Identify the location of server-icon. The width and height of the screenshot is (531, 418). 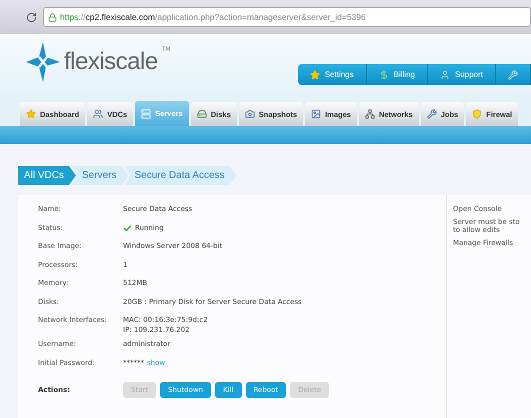
(146, 113).